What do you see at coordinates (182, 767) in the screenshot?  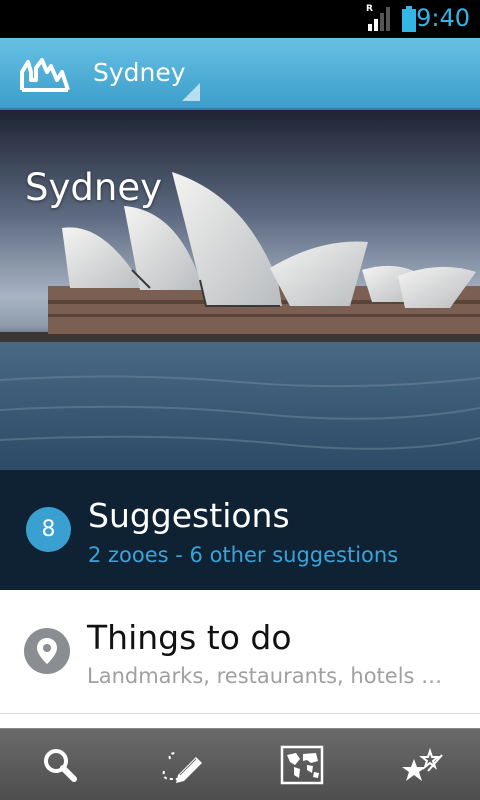 I see `pencil-icon` at bounding box center [182, 767].